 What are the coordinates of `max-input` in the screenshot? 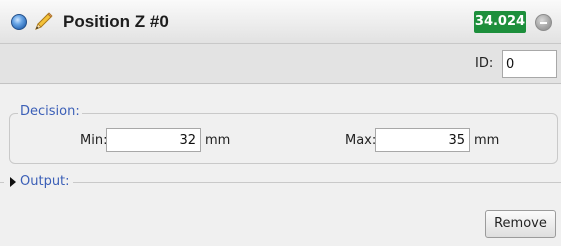 It's located at (422, 140).